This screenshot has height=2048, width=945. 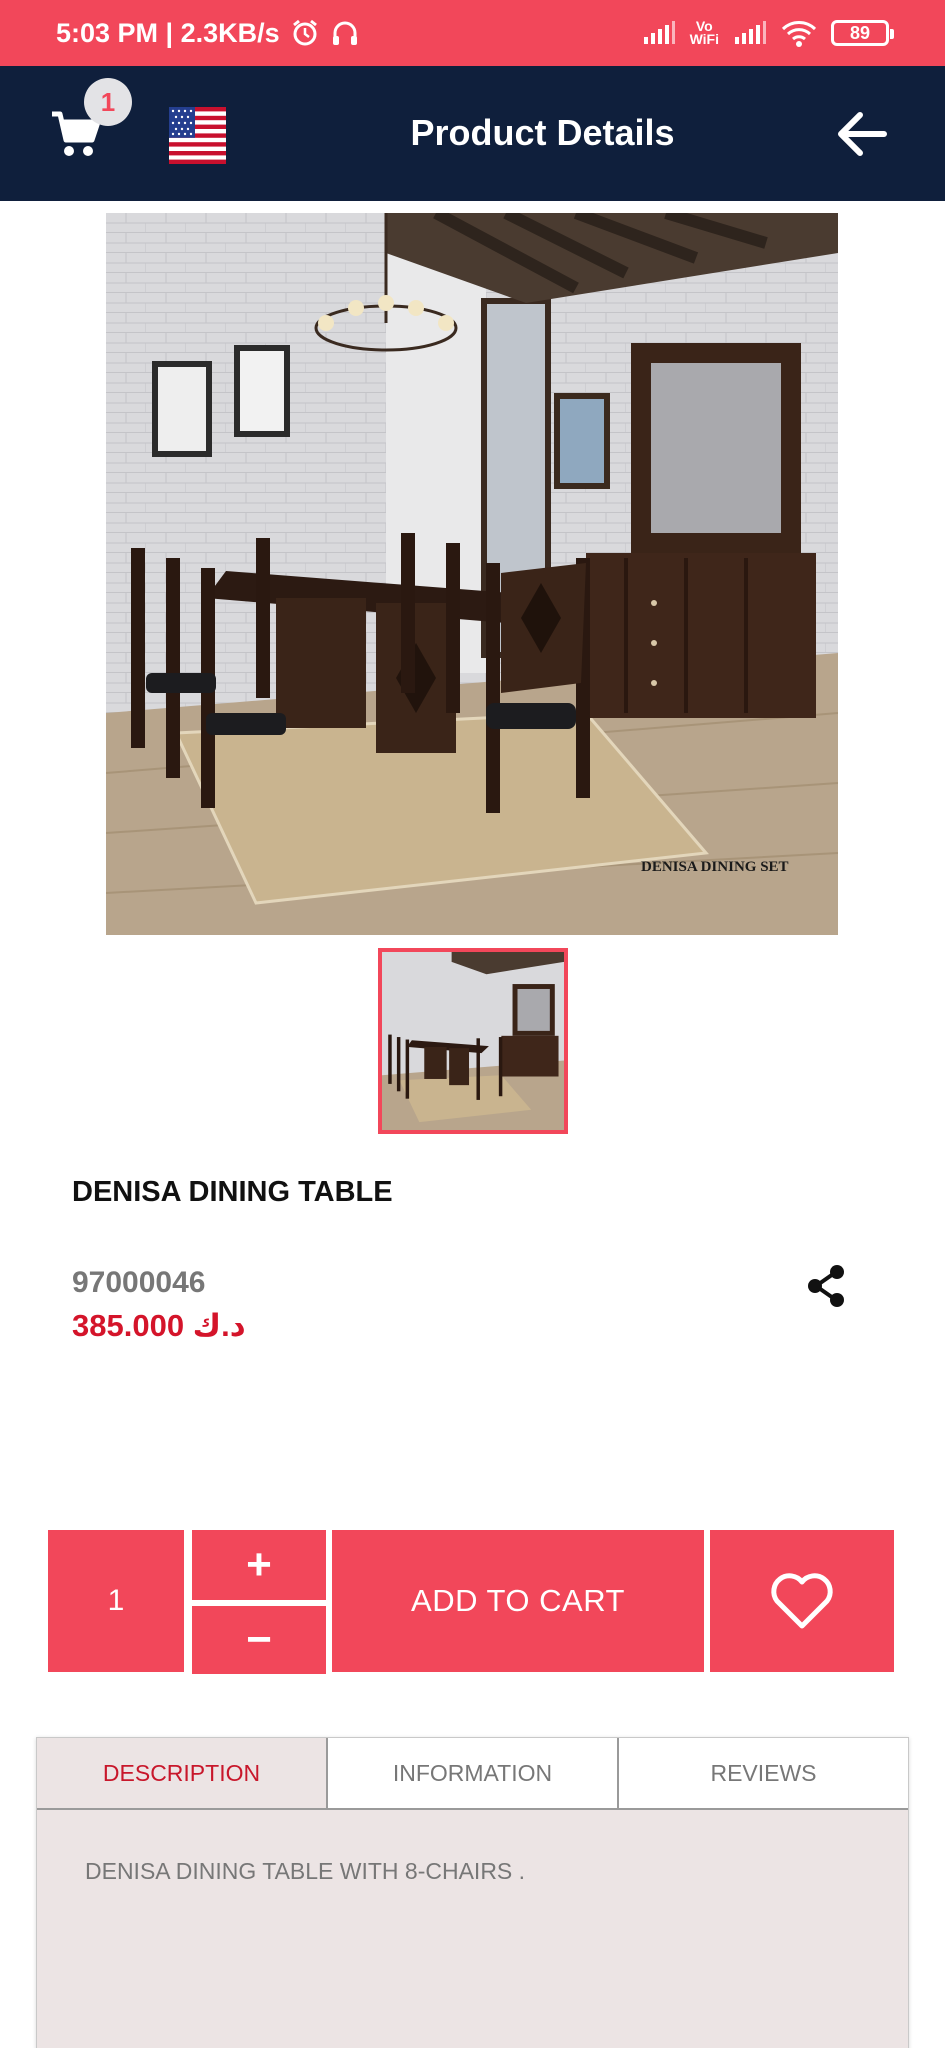 What do you see at coordinates (168, 32) in the screenshot?
I see `status-time: 5:03 PM | 2.3KB/s` at bounding box center [168, 32].